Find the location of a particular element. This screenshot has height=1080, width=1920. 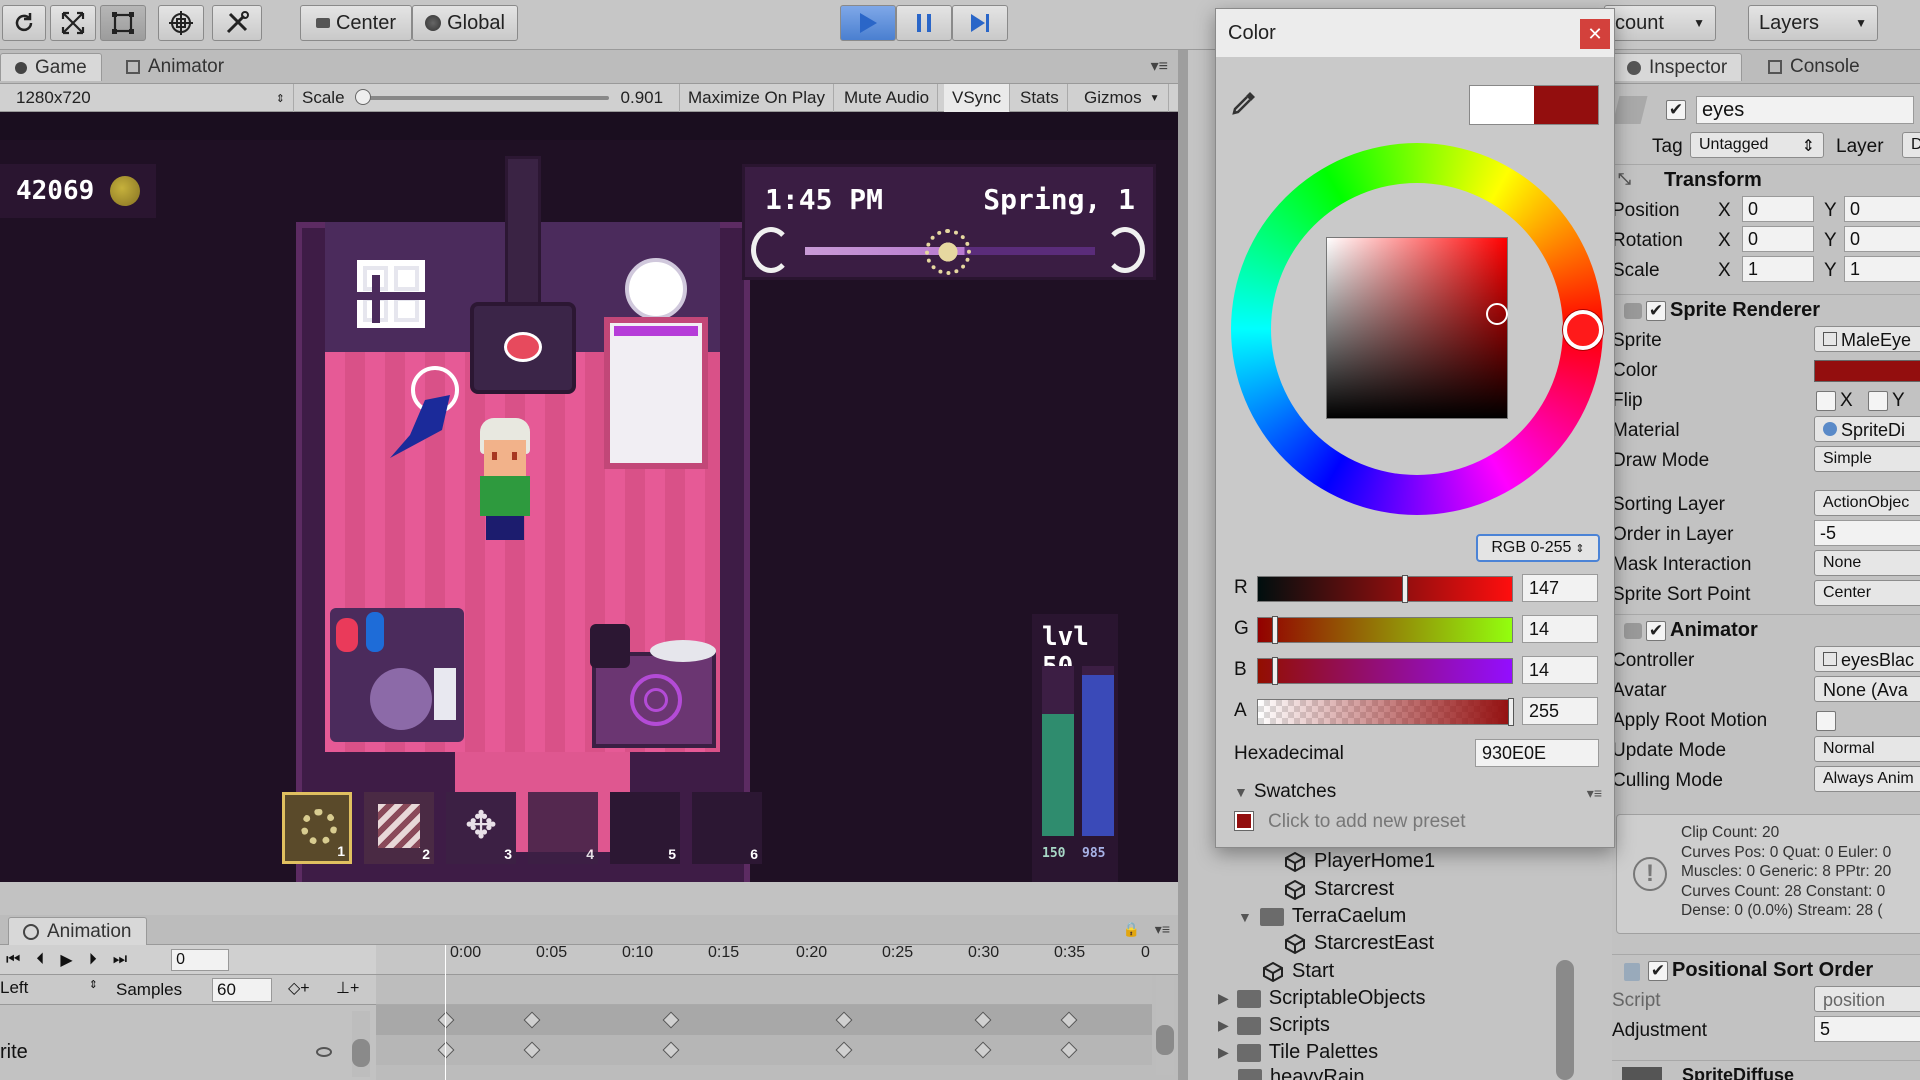

custom-tool-button is located at coordinates (237, 23).